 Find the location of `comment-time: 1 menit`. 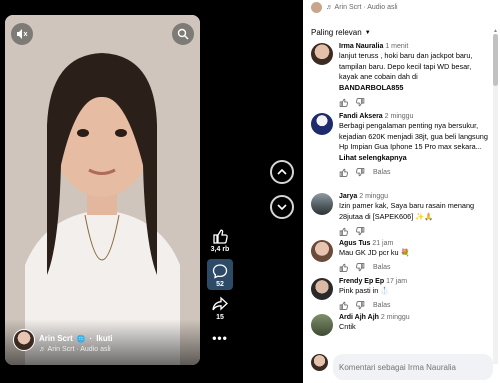

comment-time: 1 menit is located at coordinates (397, 46).